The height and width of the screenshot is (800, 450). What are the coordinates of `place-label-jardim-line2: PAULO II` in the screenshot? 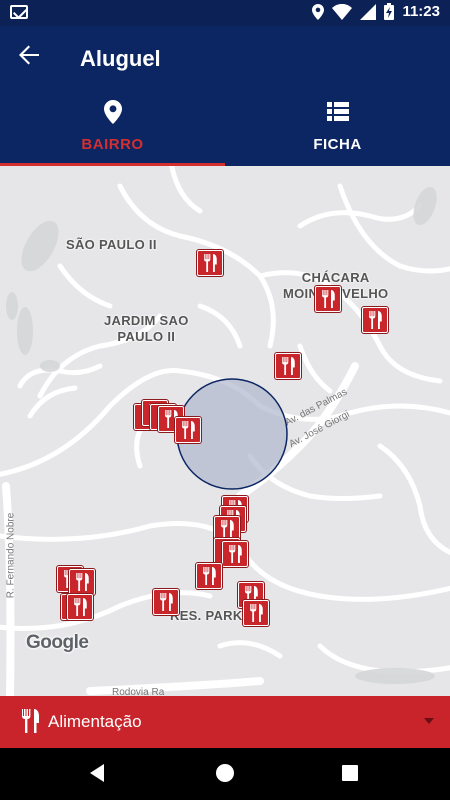 It's located at (146, 336).